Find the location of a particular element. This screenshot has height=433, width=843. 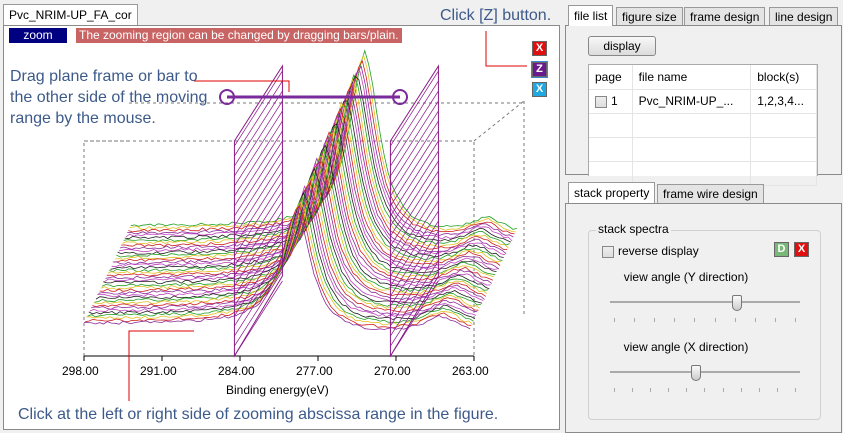

x-axis-label: Binding energy(eV) is located at coordinates (277, 390).